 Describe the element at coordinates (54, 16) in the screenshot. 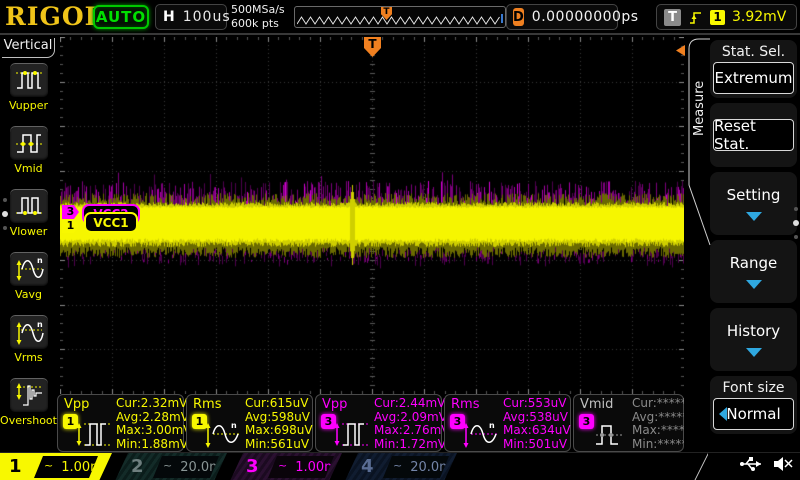

I see `rigol-logo: RIGOL` at that location.